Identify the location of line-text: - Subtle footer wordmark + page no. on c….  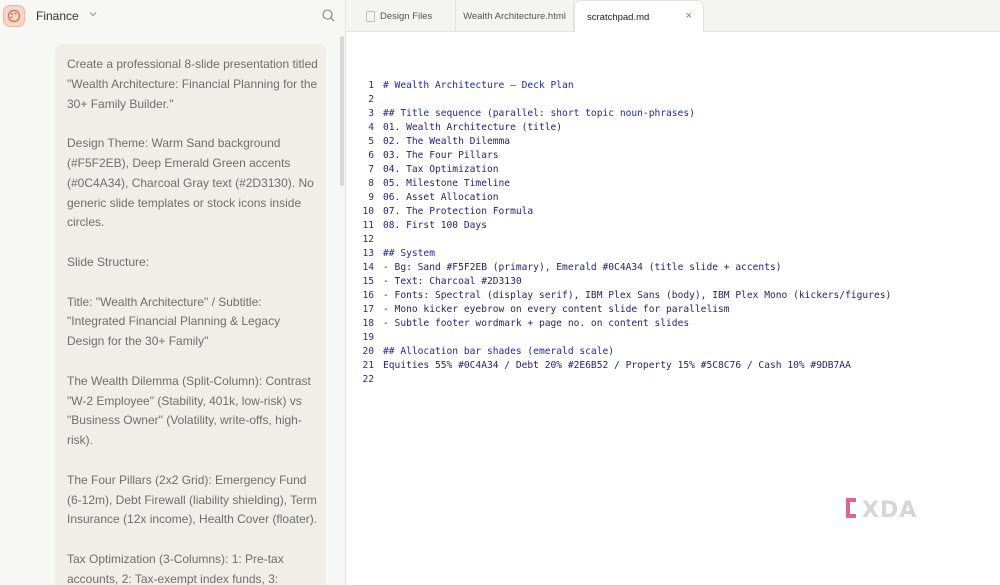
(536, 323).